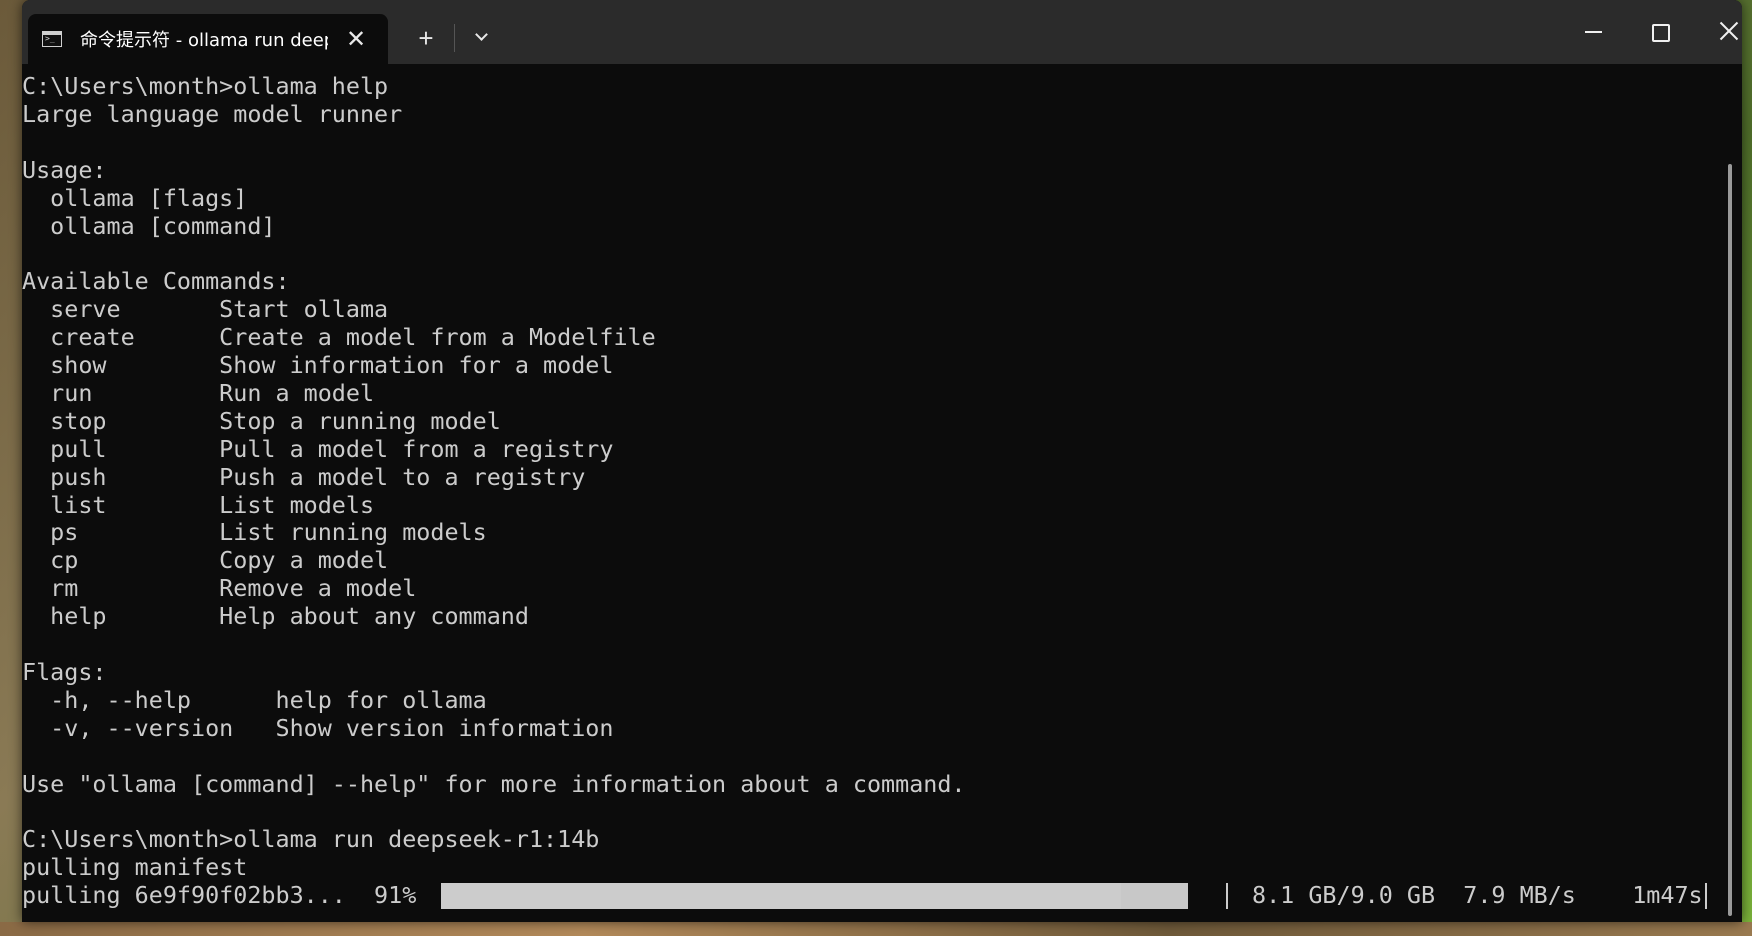  I want to click on text-cursor, so click(1706, 896).